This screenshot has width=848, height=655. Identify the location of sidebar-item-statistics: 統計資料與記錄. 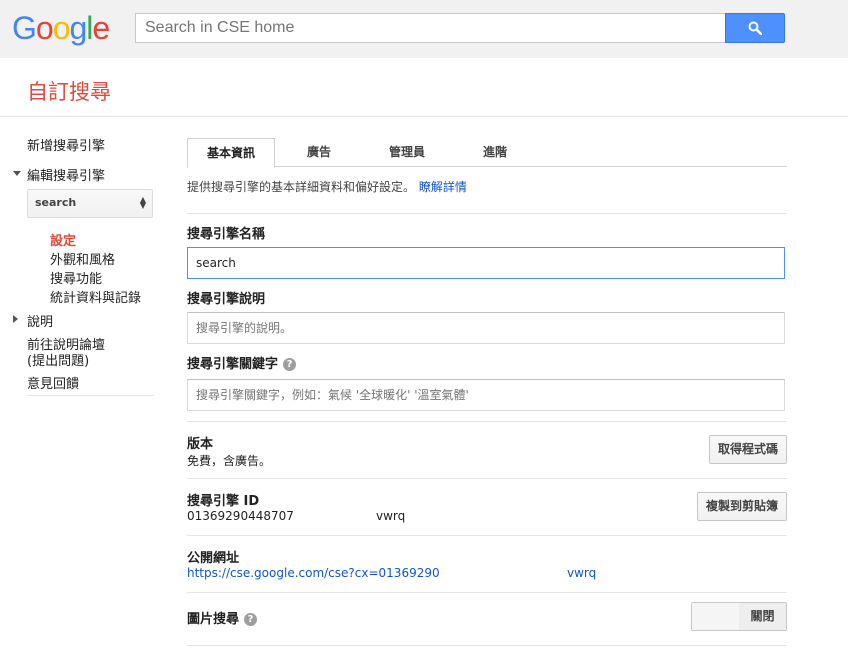
(95, 296).